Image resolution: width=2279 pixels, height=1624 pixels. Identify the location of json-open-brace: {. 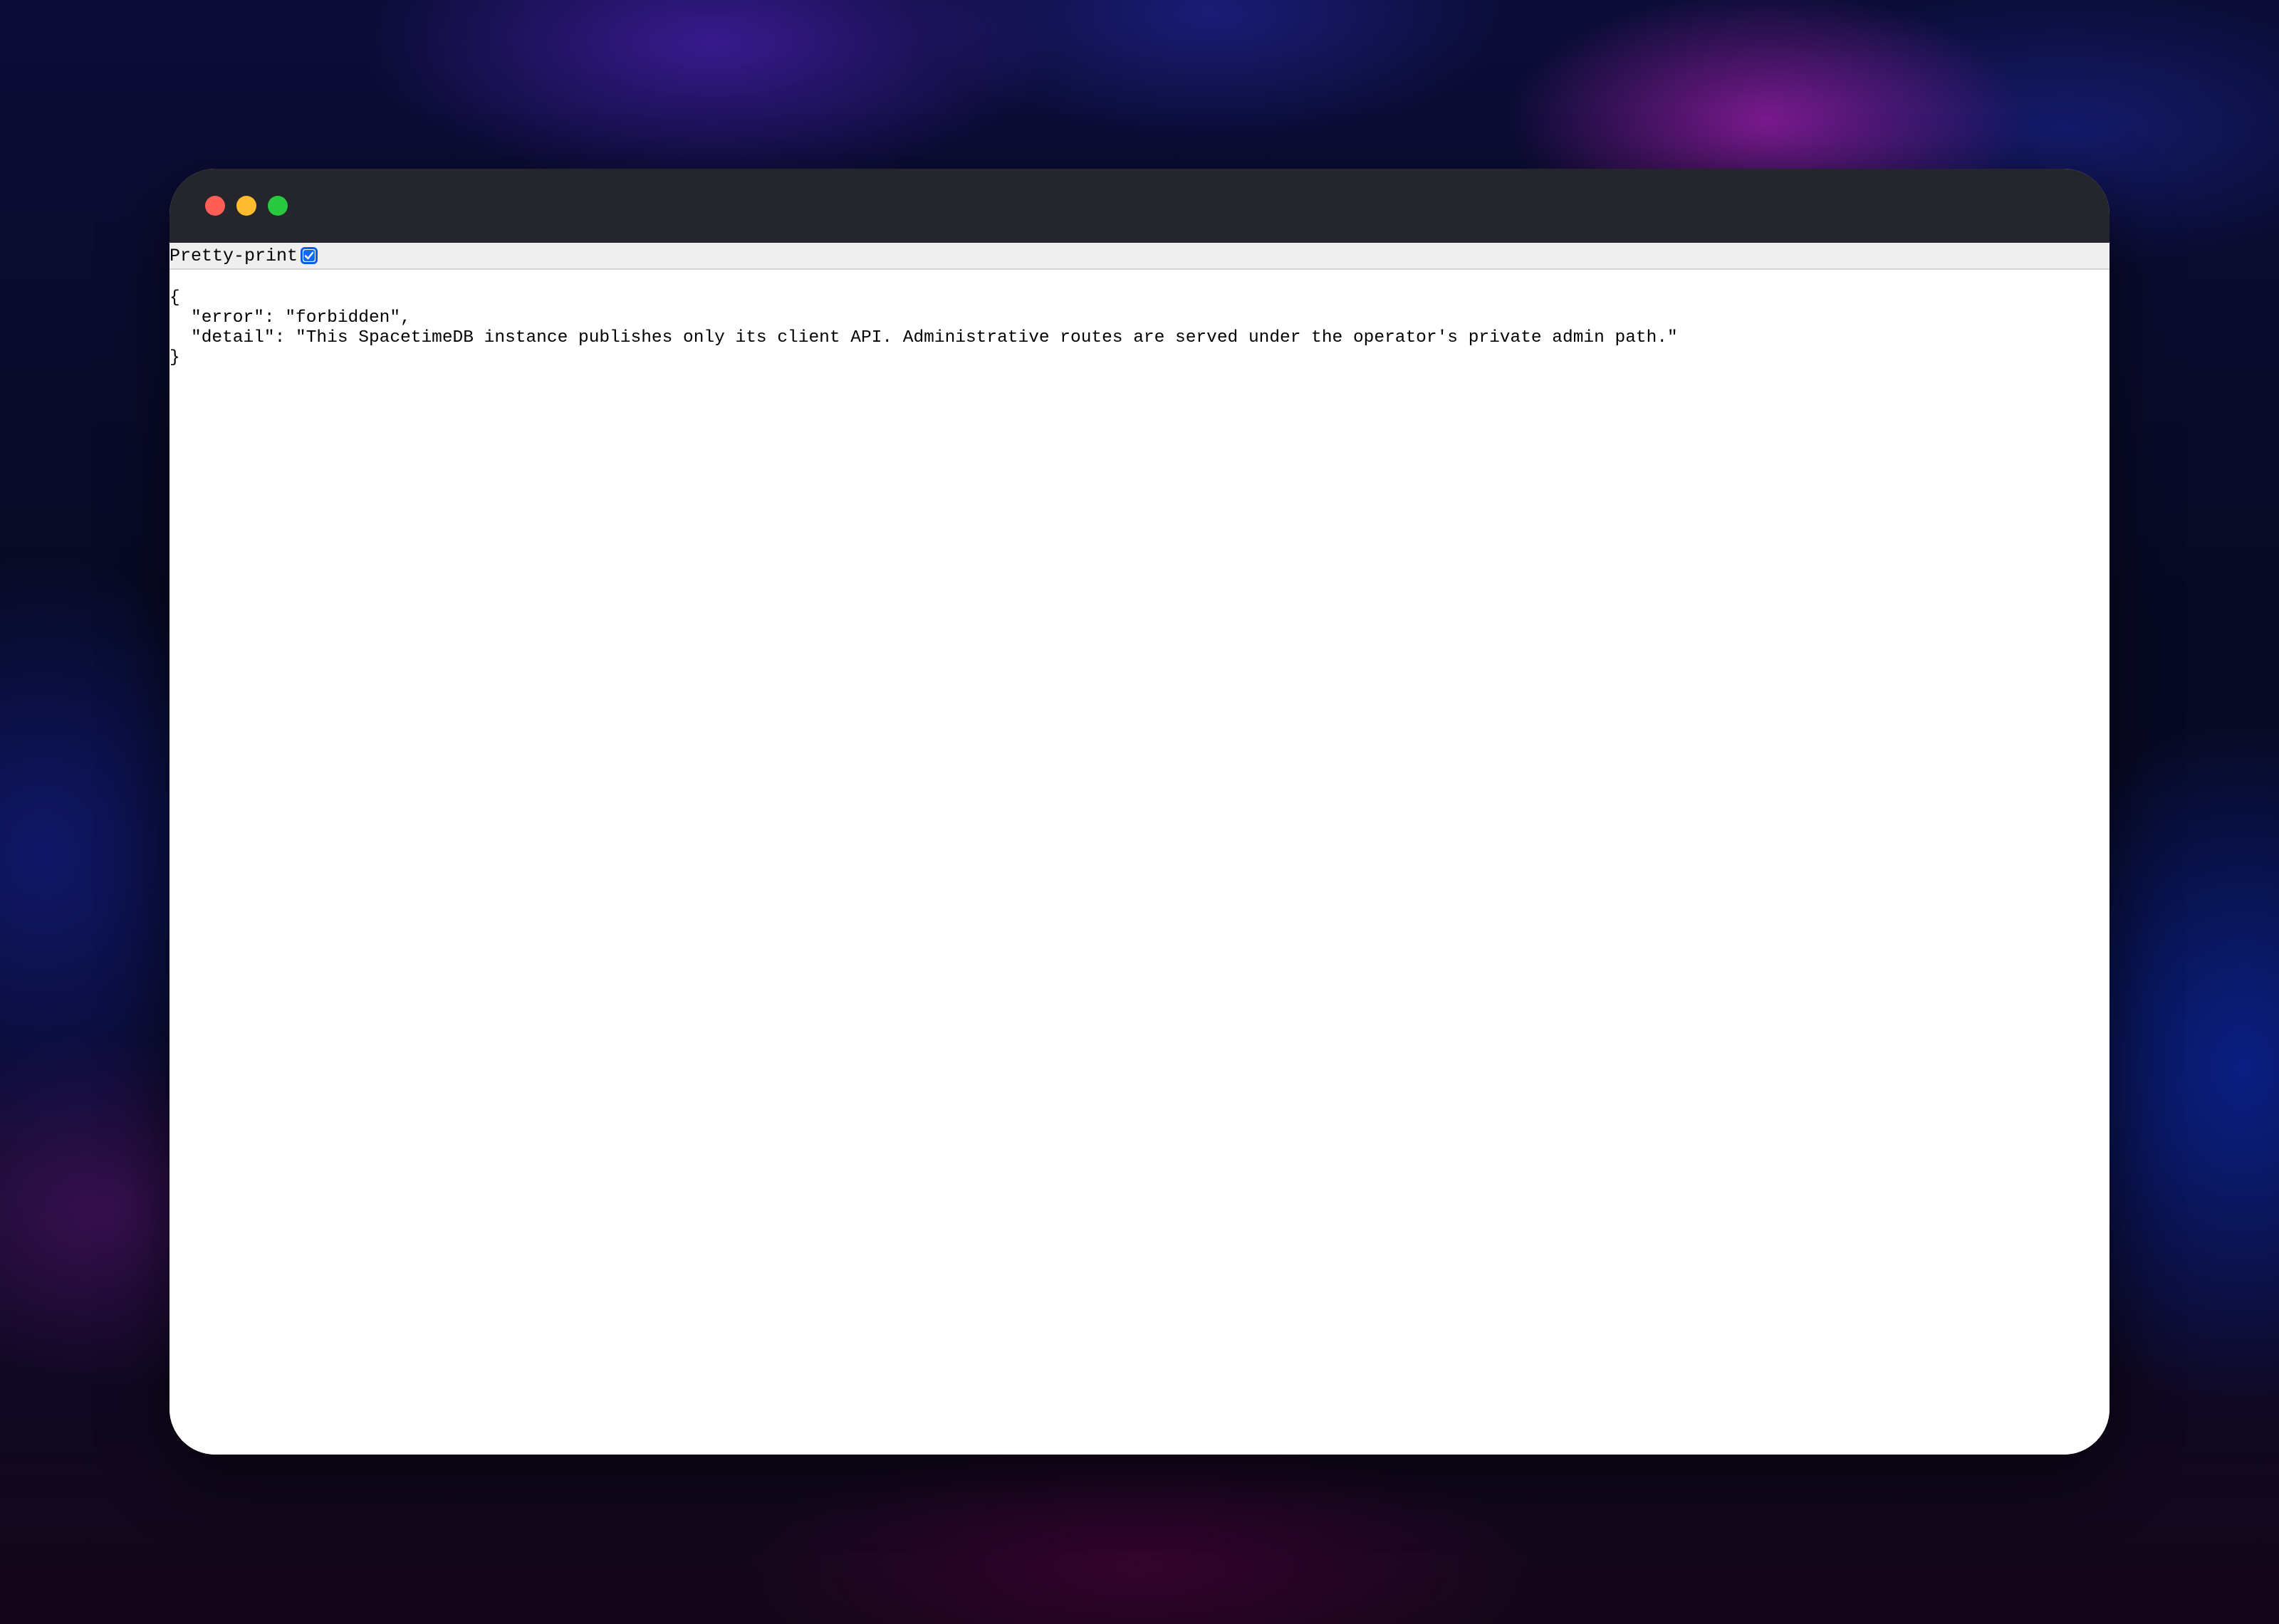
(175, 298).